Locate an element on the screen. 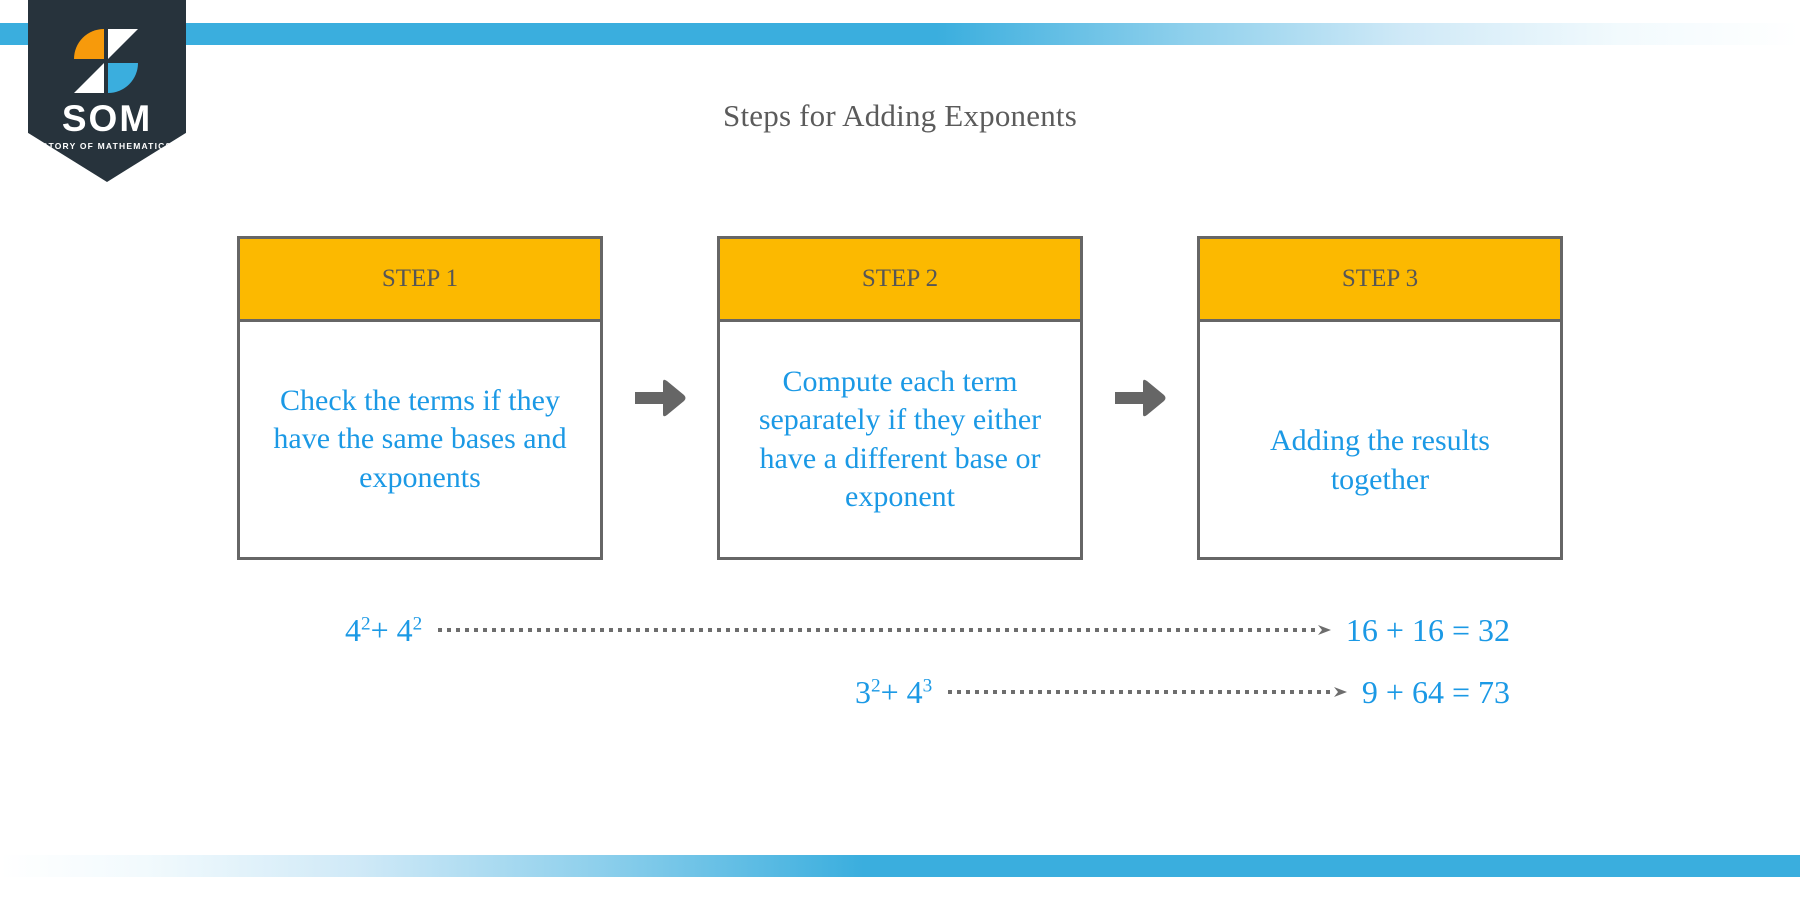 The image size is (1800, 900). step-3-body: Adding the results together is located at coordinates (1380, 460).